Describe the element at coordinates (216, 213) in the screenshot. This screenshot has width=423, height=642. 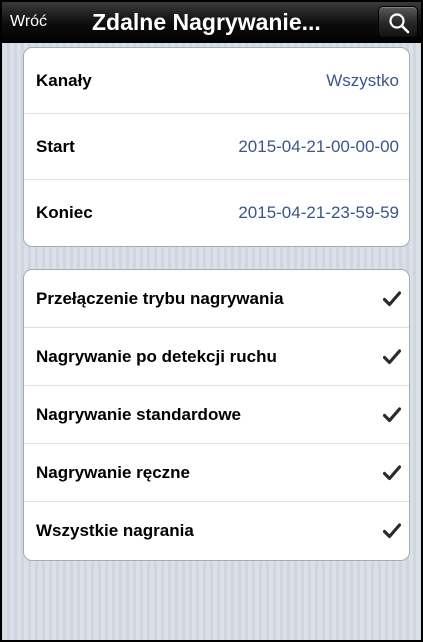
I see `end-row: Koniec 2015-04-21-23-59-59` at that location.